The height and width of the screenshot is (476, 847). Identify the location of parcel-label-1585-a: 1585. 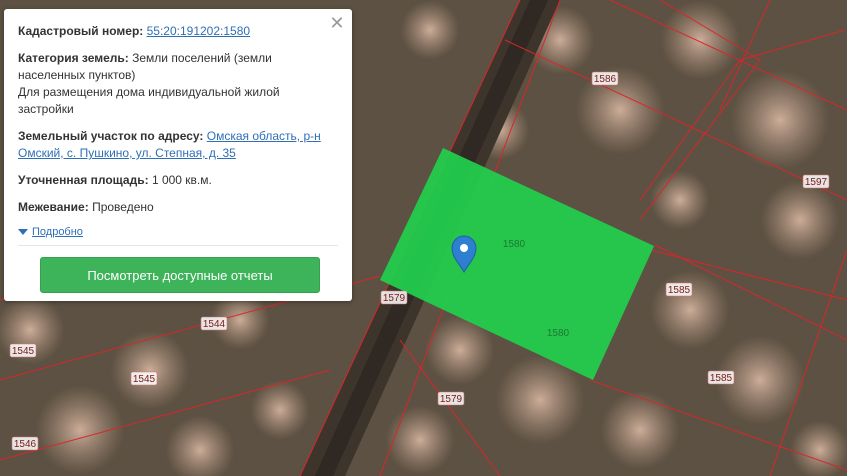
(679, 289).